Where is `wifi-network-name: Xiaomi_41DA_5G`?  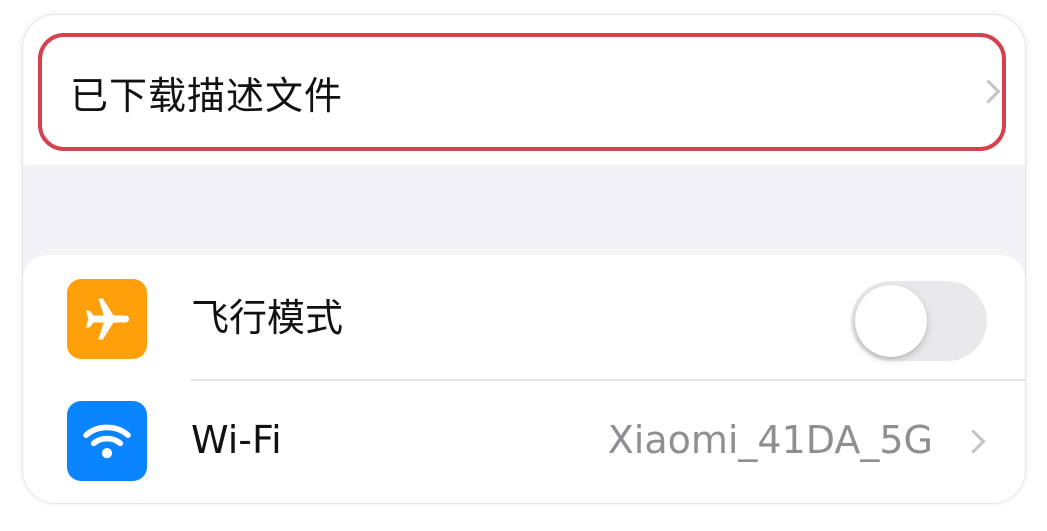
wifi-network-name: Xiaomi_41DA_5G is located at coordinates (770, 440).